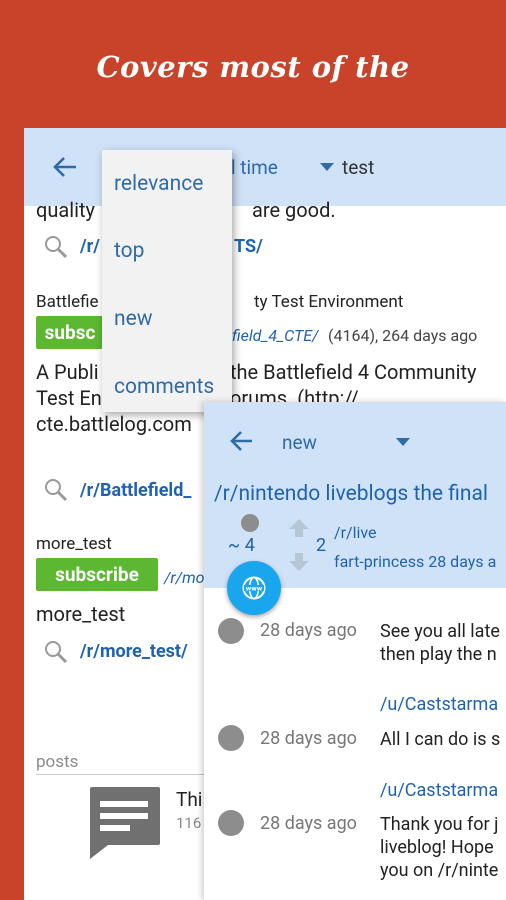 The image size is (506, 900). I want to click on result-title: more_test, so click(74, 544).